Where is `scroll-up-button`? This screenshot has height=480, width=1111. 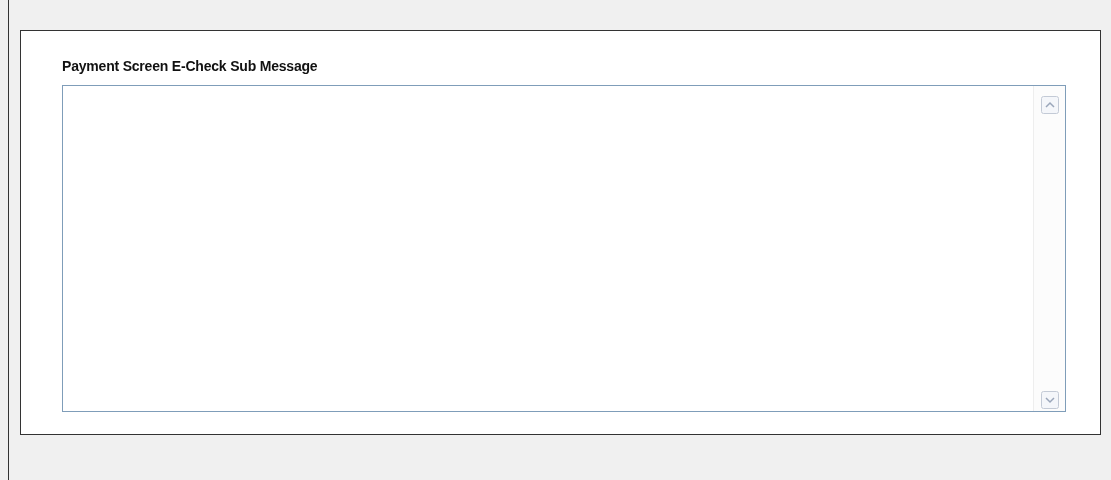 scroll-up-button is located at coordinates (1049, 105).